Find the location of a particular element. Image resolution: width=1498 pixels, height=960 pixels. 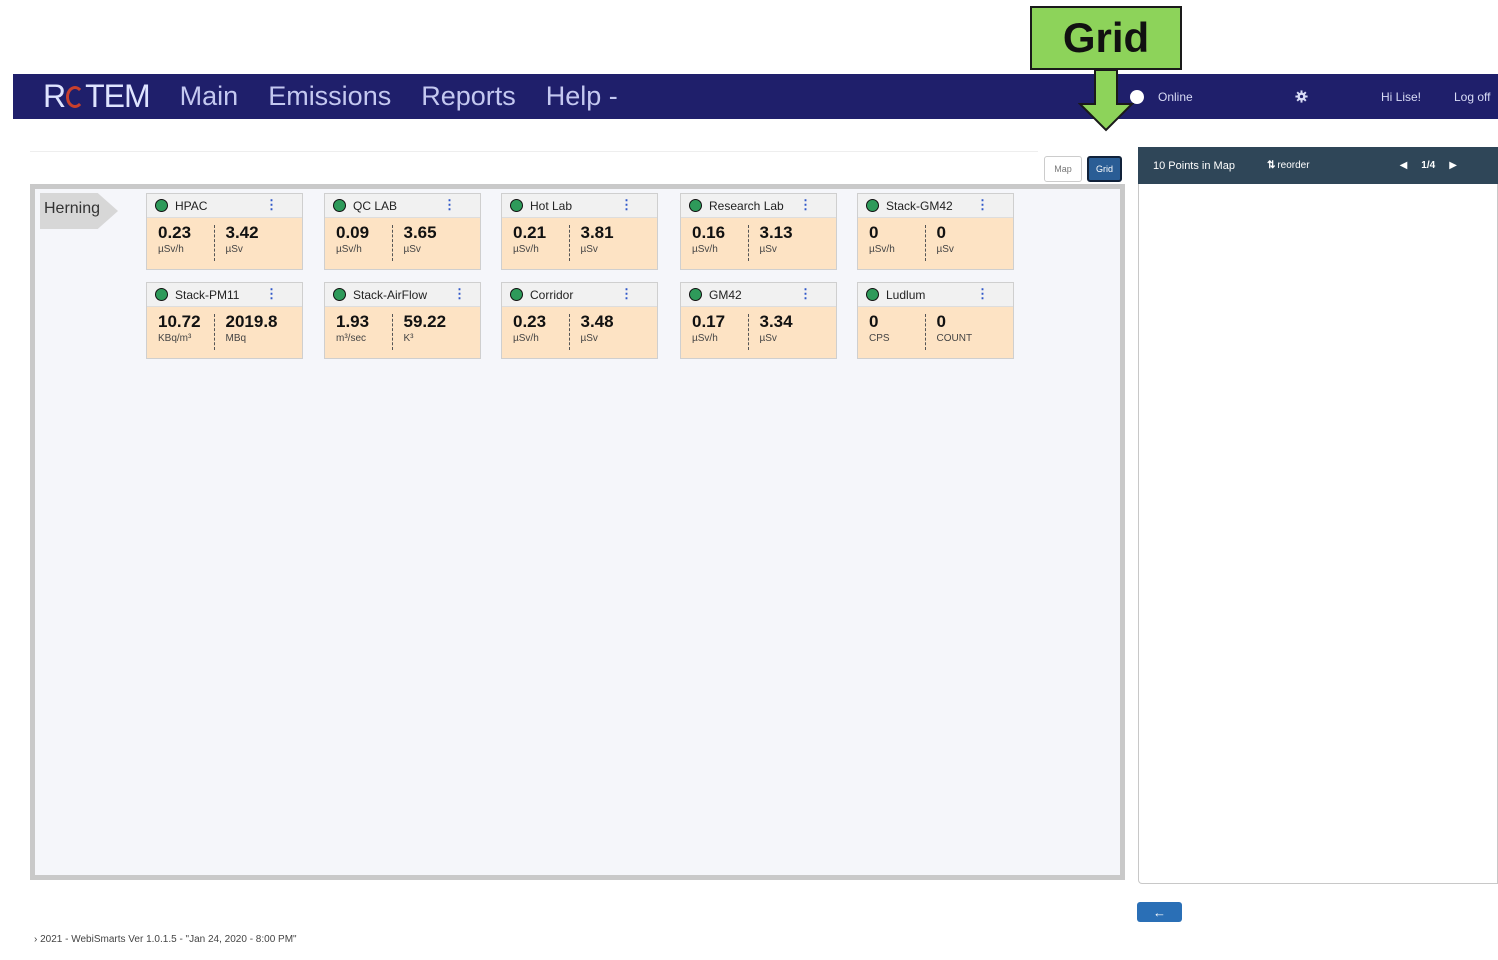

sensor-tile-qc-lab: QC LAB ⋮ 0.09 µSv/h 3.65 µSv is located at coordinates (402, 231).